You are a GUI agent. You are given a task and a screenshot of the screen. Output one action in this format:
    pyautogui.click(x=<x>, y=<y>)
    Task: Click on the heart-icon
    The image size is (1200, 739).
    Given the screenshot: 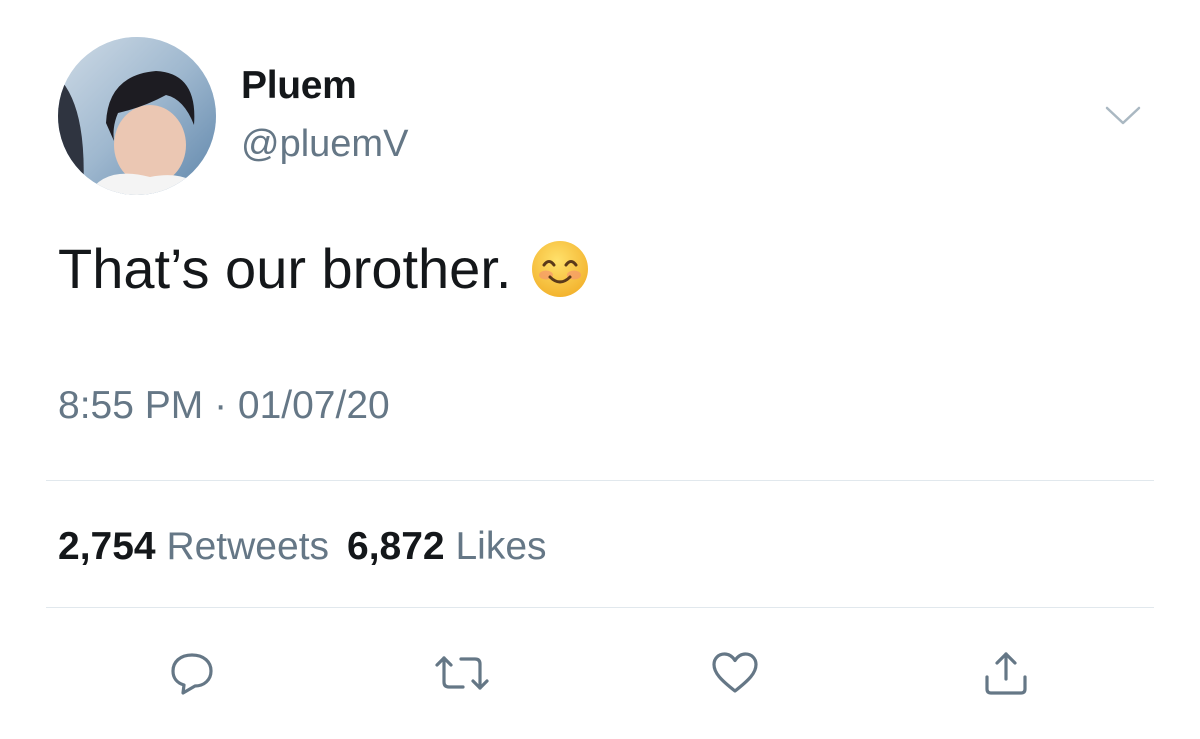 What is the action you would take?
    pyautogui.click(x=735, y=672)
    